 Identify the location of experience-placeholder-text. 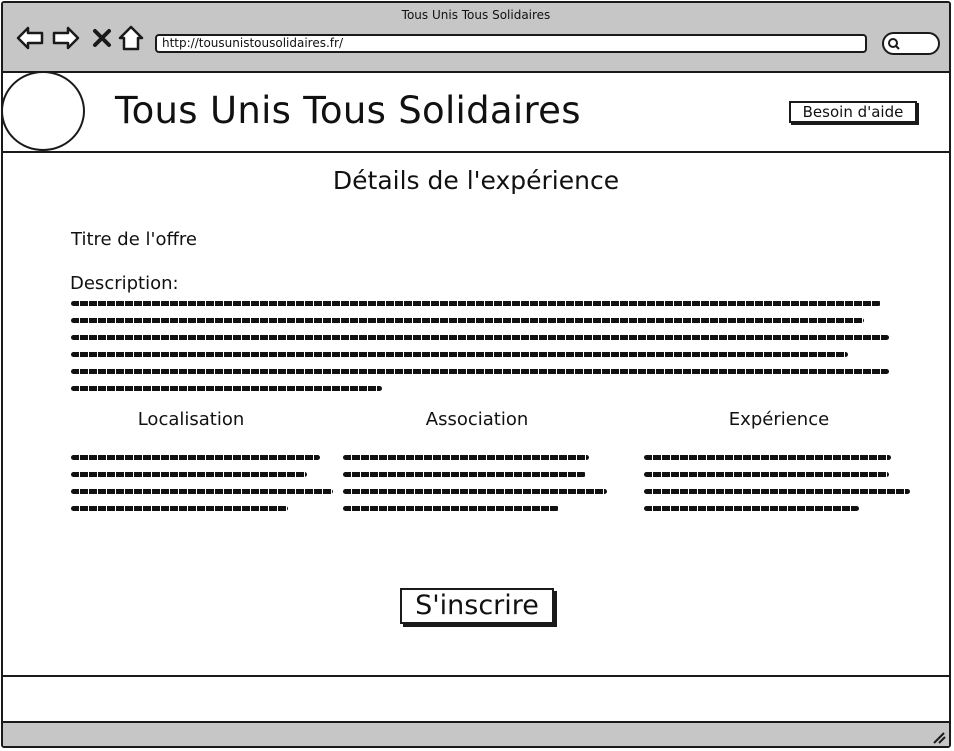
(777, 489).